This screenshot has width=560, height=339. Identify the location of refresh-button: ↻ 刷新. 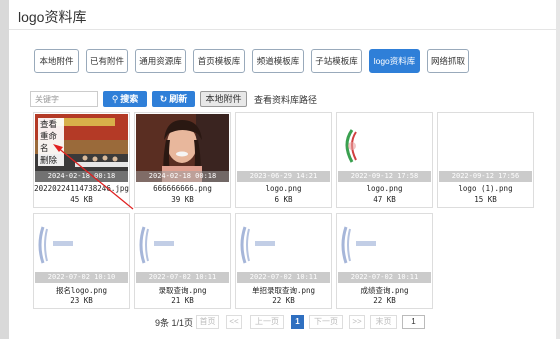
(173, 99).